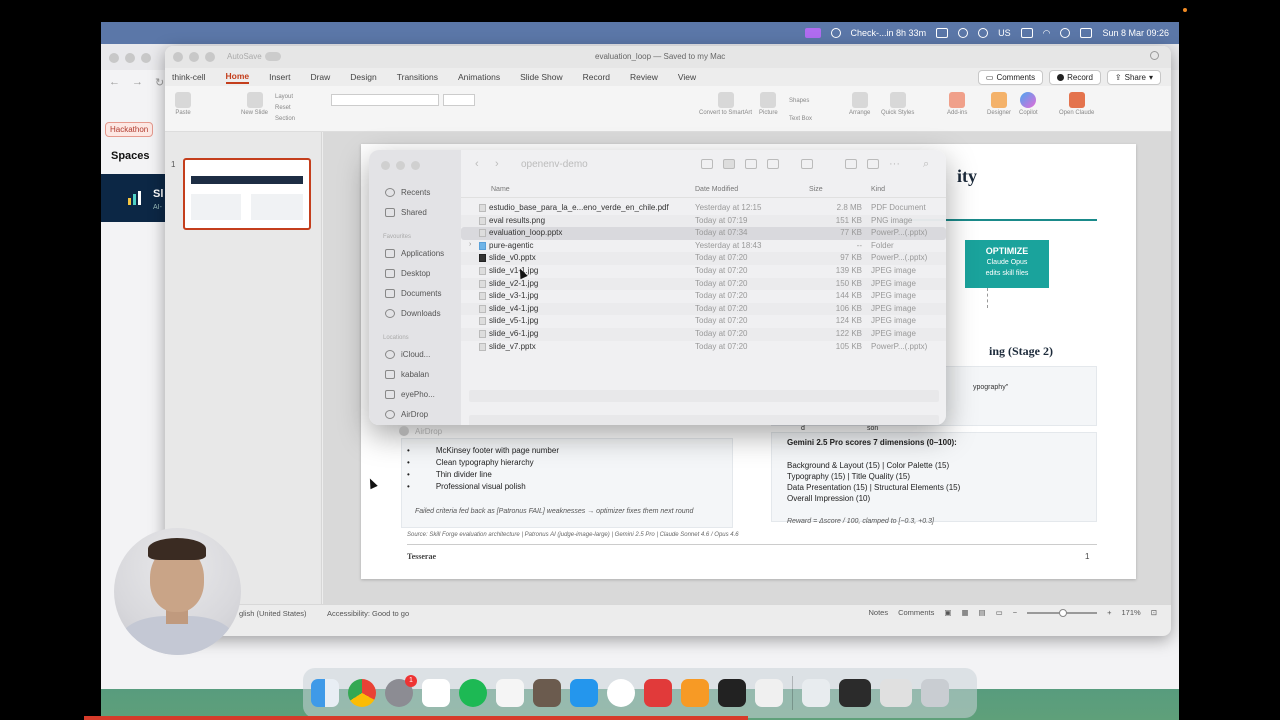  I want to click on battery-icon, so click(1026, 33).